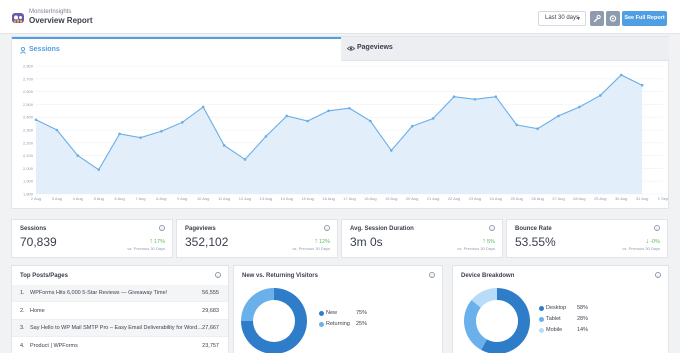 Image resolution: width=680 pixels, height=353 pixels. Describe the element at coordinates (583, 308) in the screenshot. I see `legend-value: 58%` at that location.